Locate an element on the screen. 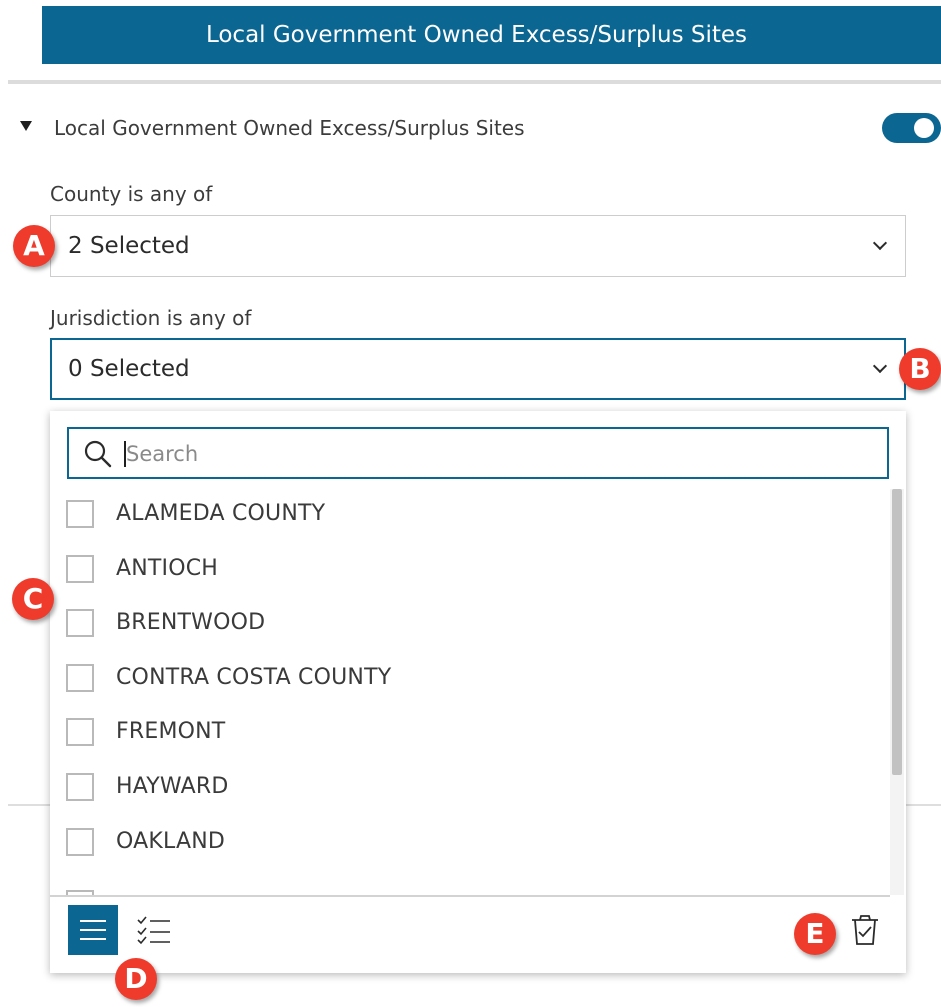 The height and width of the screenshot is (1007, 941). callout-b: B is located at coordinates (920, 369).